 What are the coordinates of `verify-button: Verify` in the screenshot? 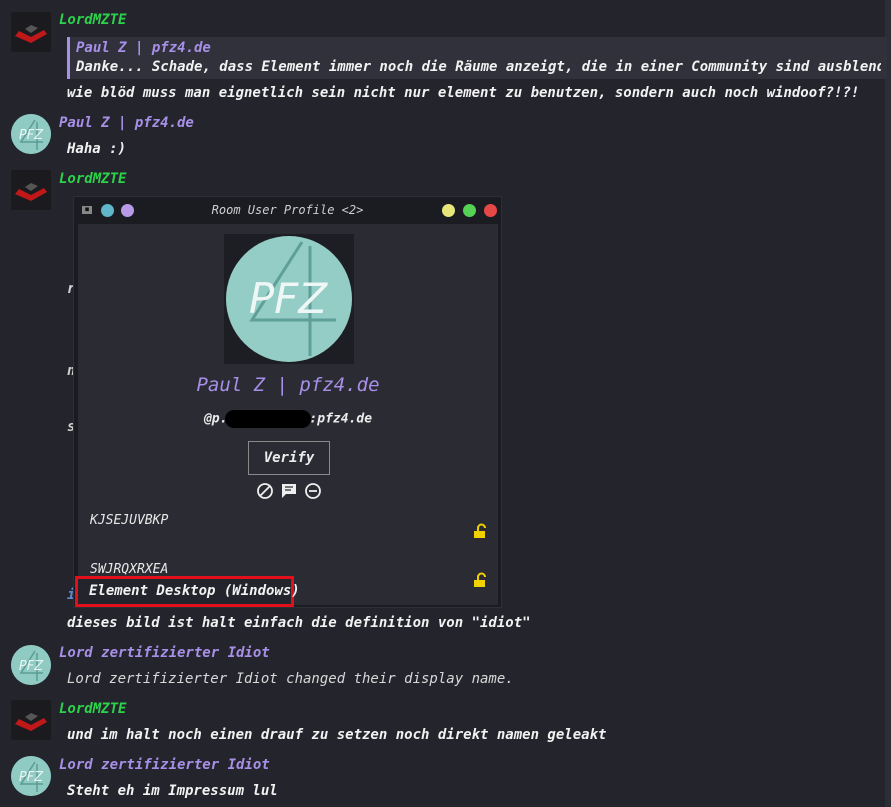 It's located at (289, 458).